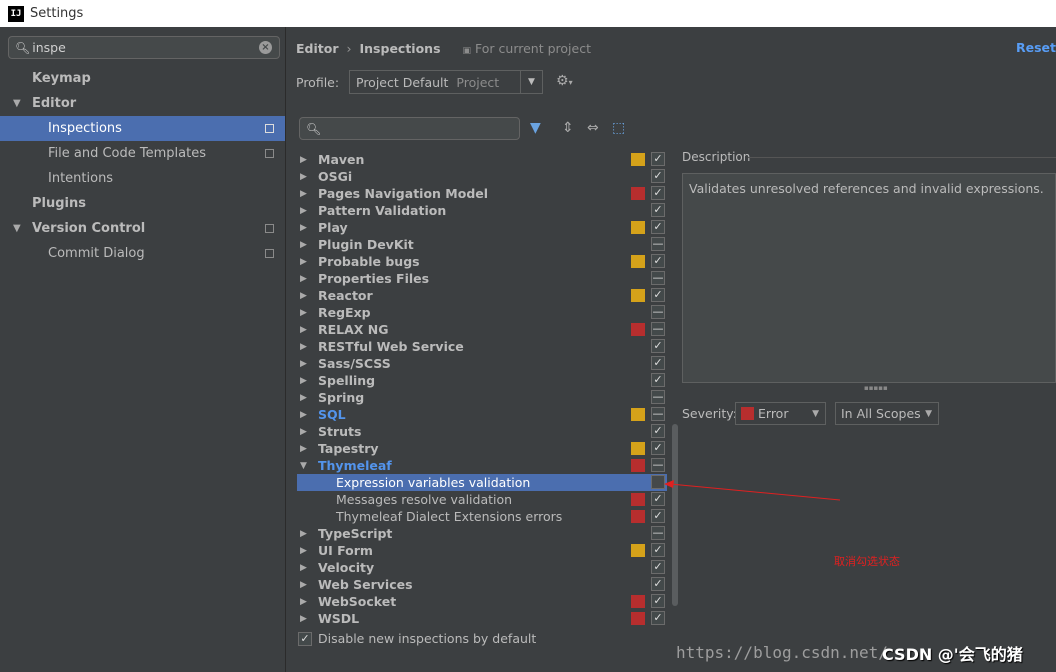  What do you see at coordinates (755, 492) in the screenshot?
I see `annotation-line` at bounding box center [755, 492].